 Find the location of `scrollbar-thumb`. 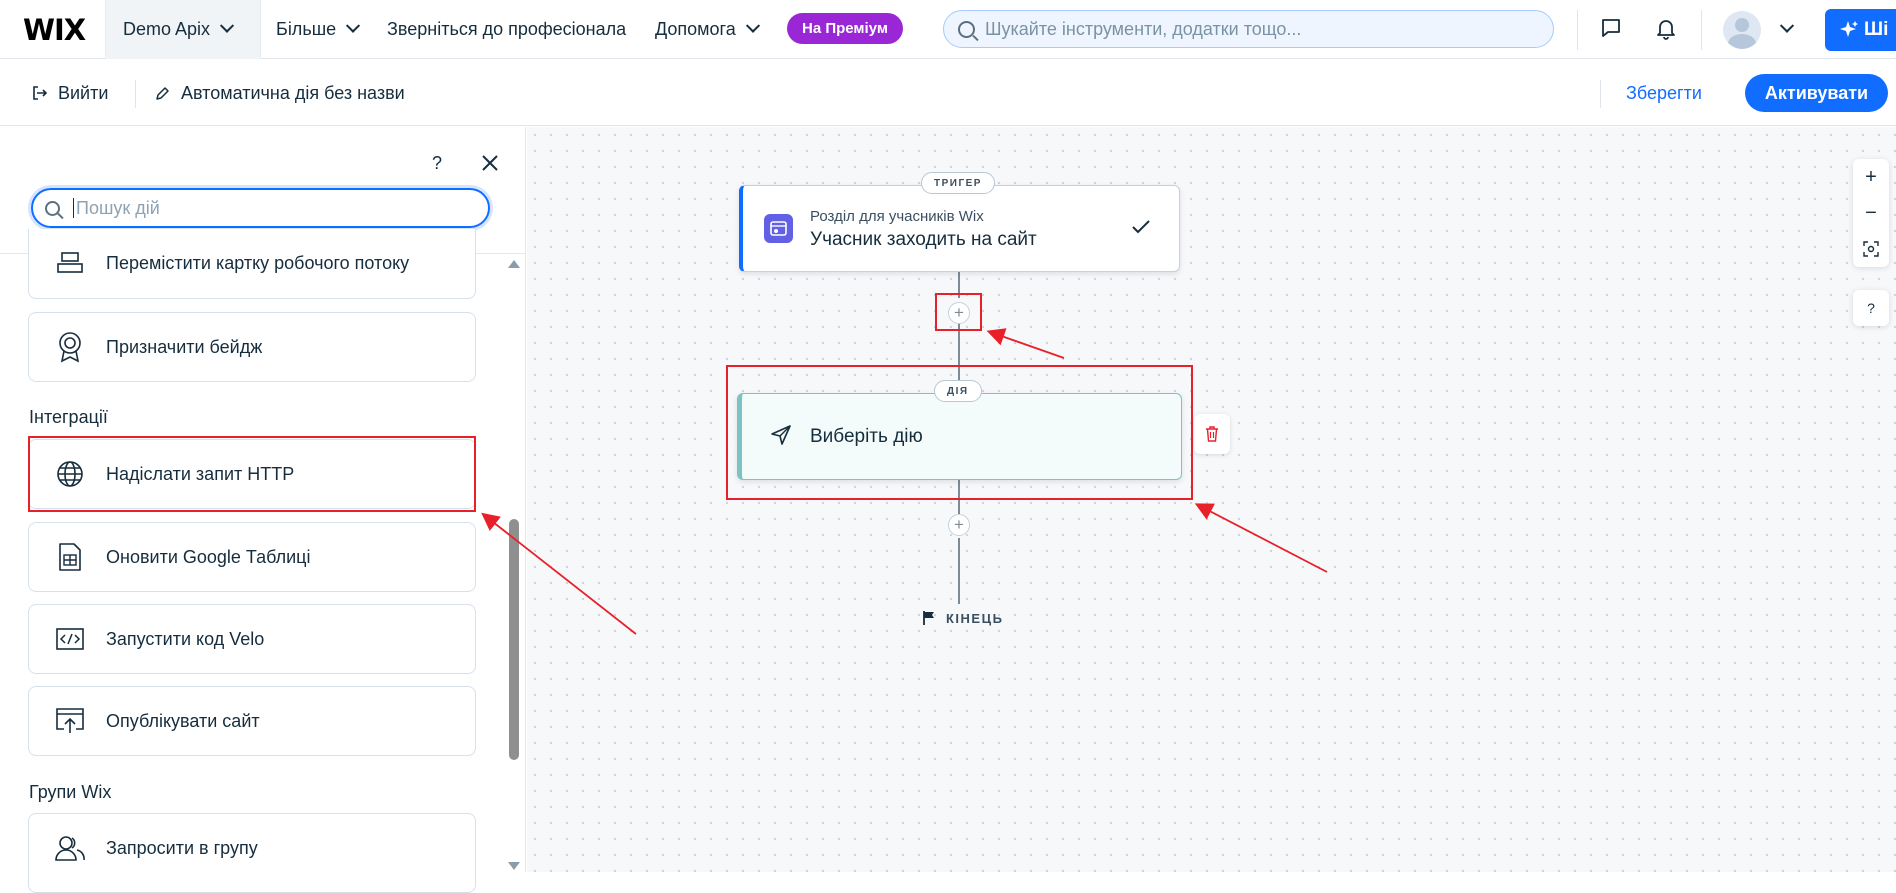

scrollbar-thumb is located at coordinates (514, 639).